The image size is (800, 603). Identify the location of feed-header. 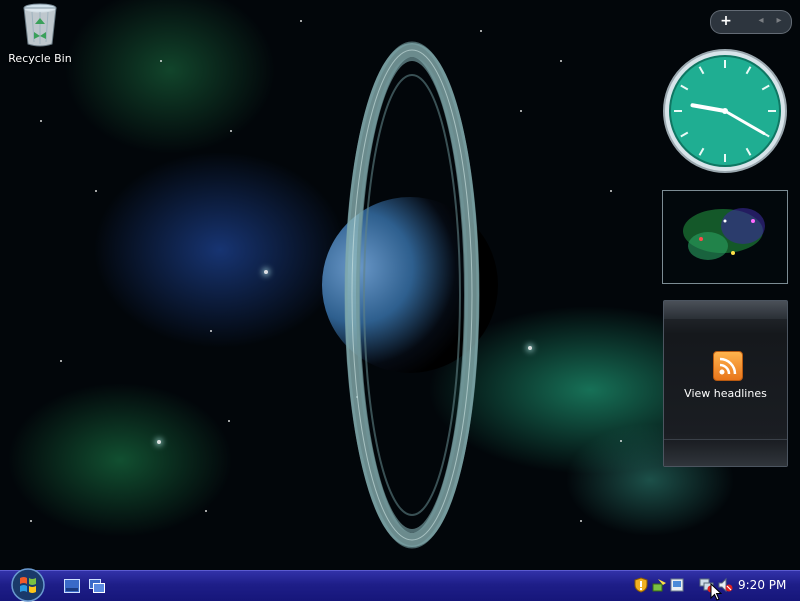
(725, 310).